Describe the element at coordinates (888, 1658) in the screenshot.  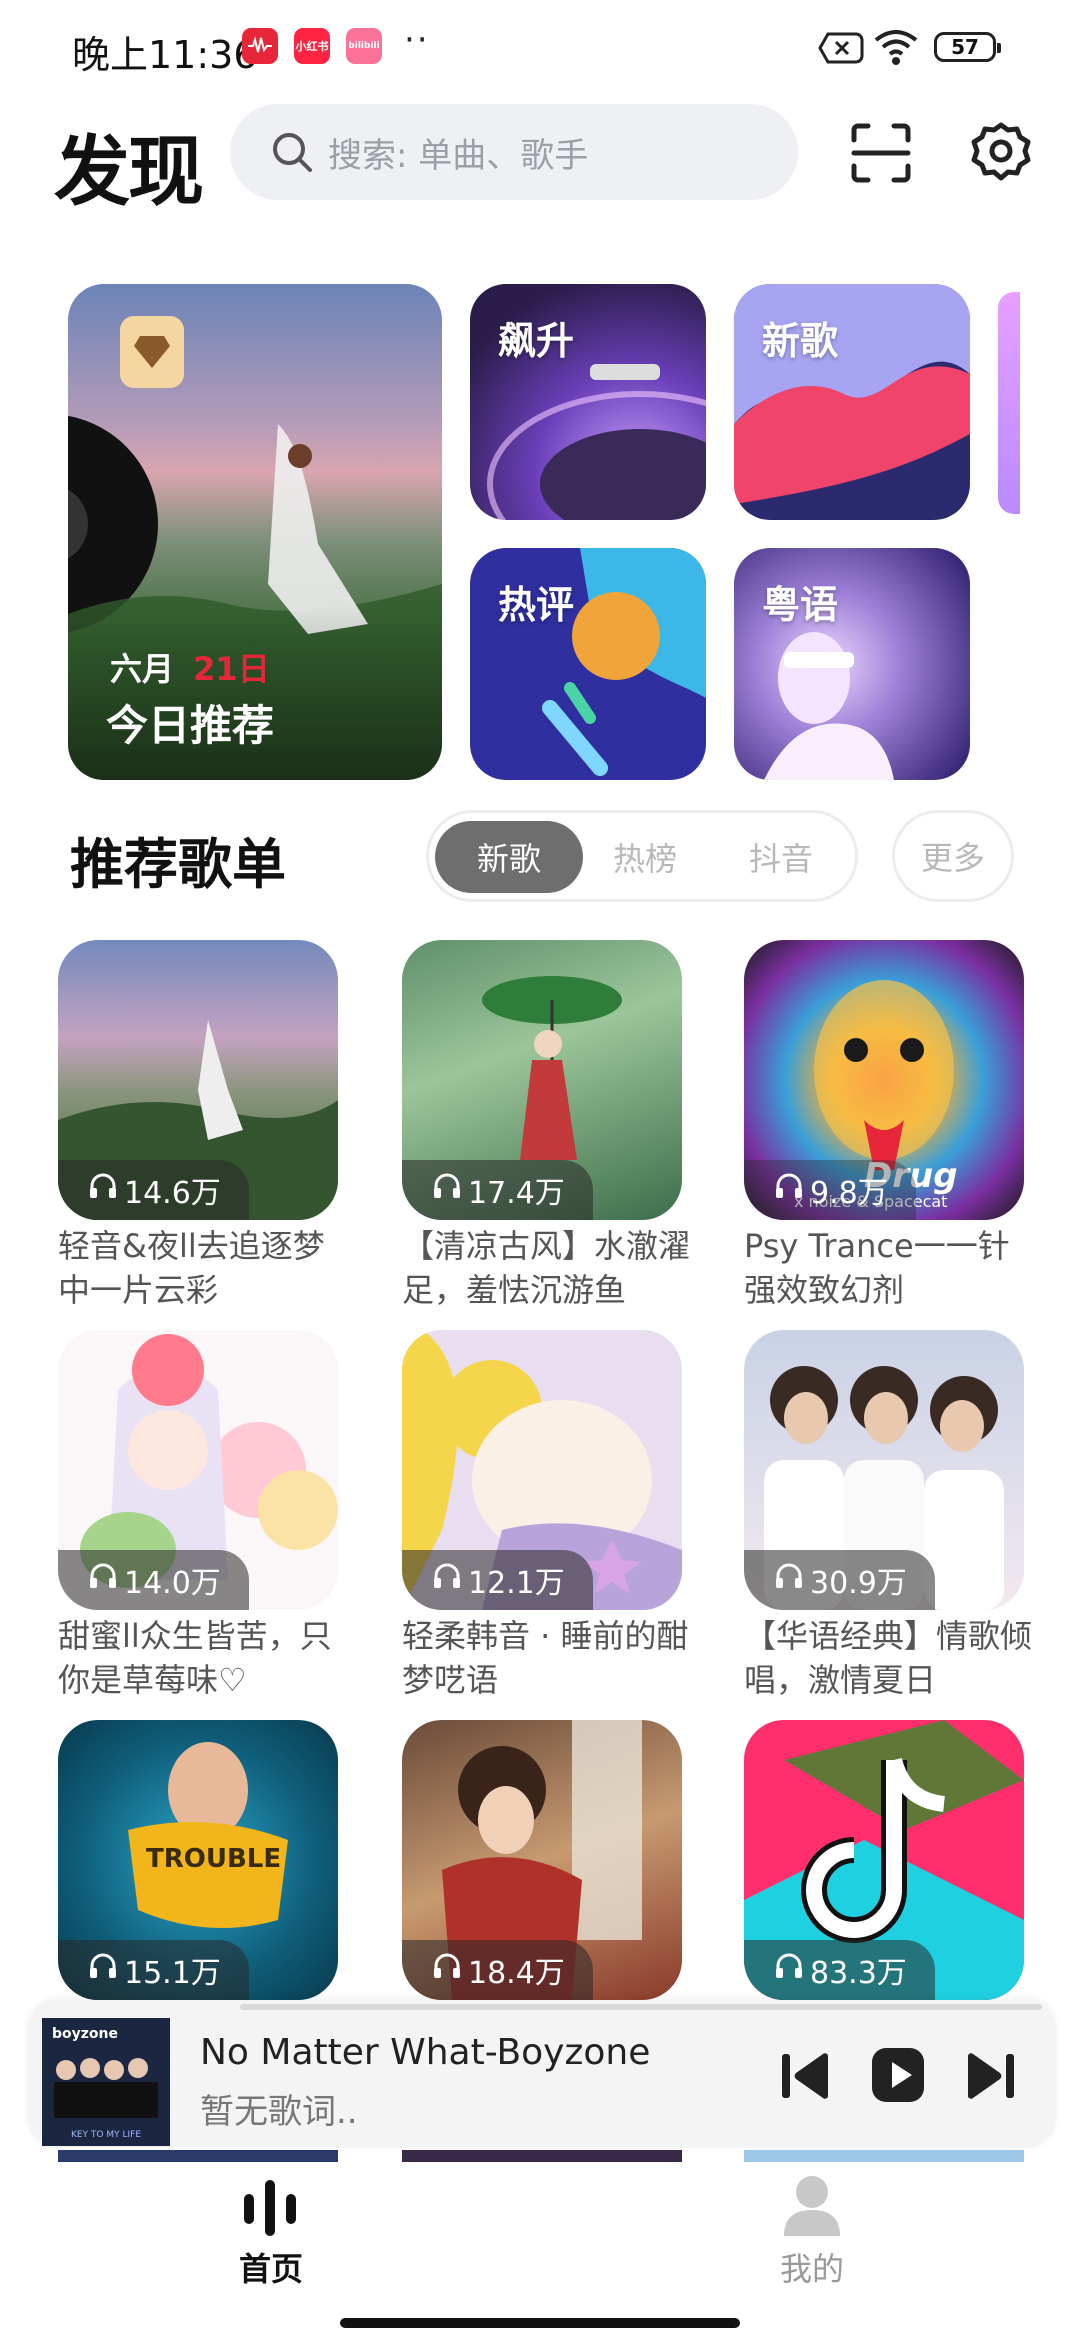
I see `playlist-title: 【华语经典】情歌倾唱，激情夏日` at that location.